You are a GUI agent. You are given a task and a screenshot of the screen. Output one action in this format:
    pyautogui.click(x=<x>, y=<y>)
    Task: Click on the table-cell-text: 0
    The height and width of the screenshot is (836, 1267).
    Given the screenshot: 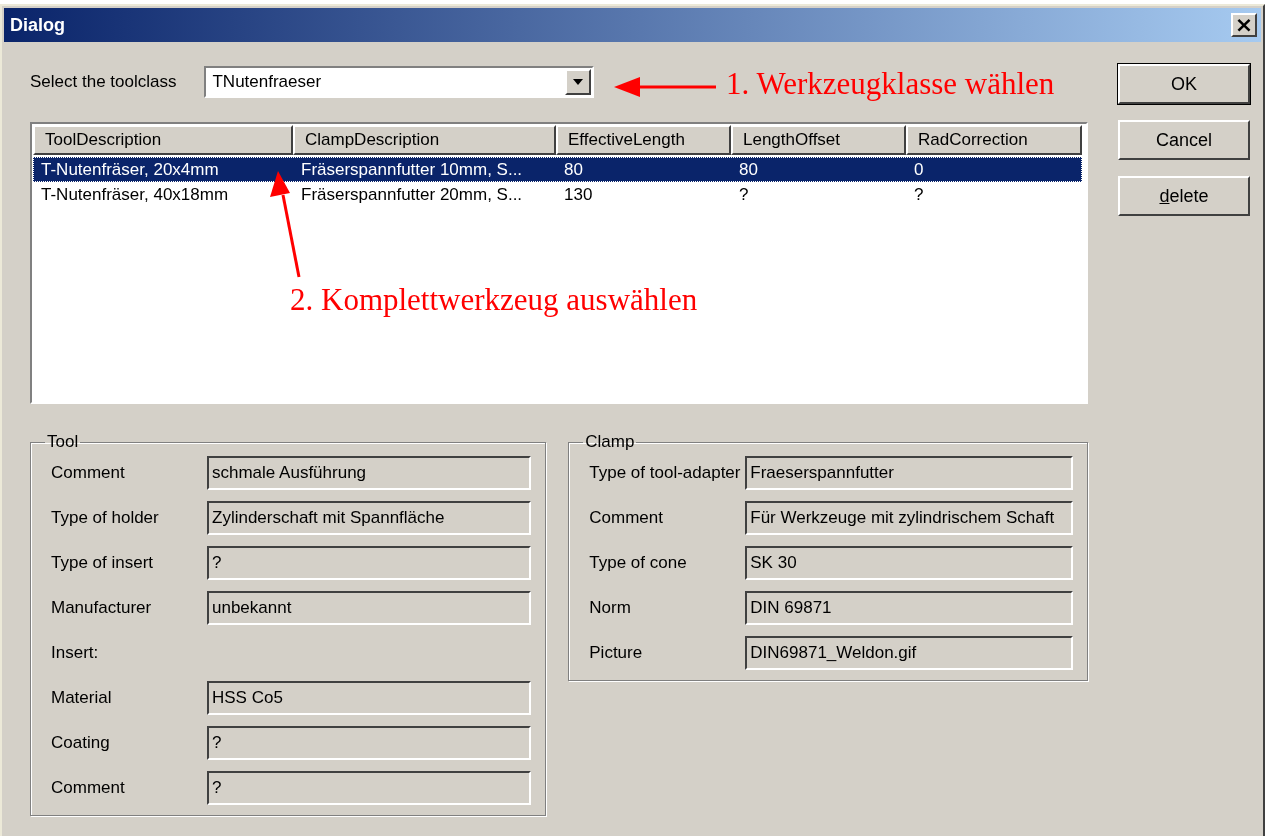 What is the action you would take?
    pyautogui.click(x=919, y=169)
    